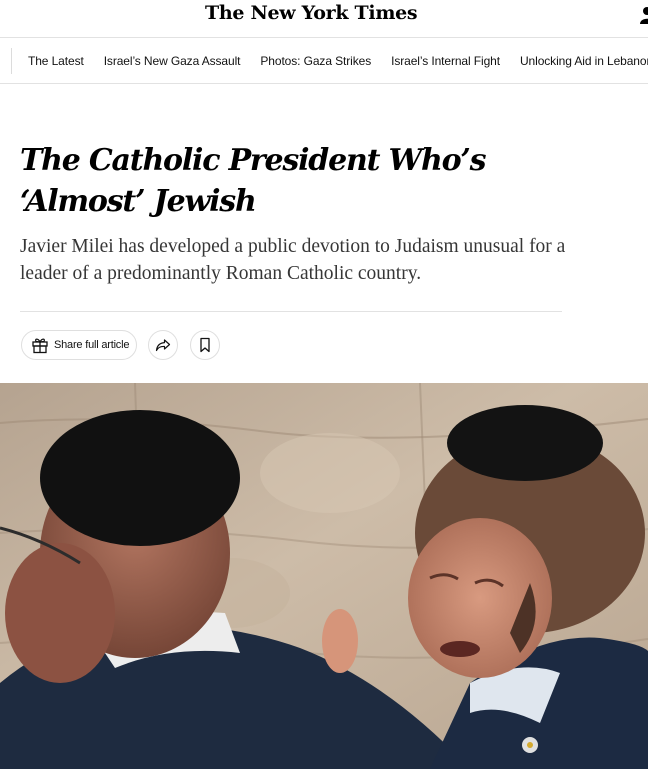 The image size is (648, 769). I want to click on nav-item-the-latest: The Latest, so click(56, 61).